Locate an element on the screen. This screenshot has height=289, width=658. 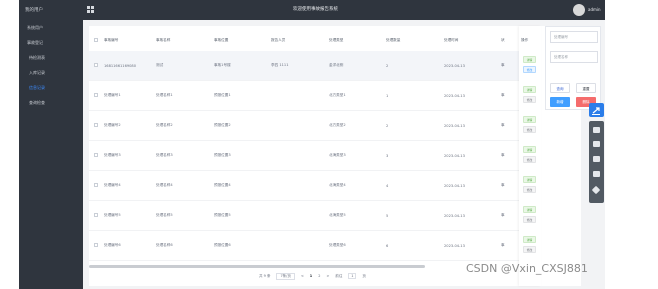
table-row: 处理编号1 处理名称1 预报位置1 北方类型1 1 2023-04-13 事 is located at coordinates (304, 96).